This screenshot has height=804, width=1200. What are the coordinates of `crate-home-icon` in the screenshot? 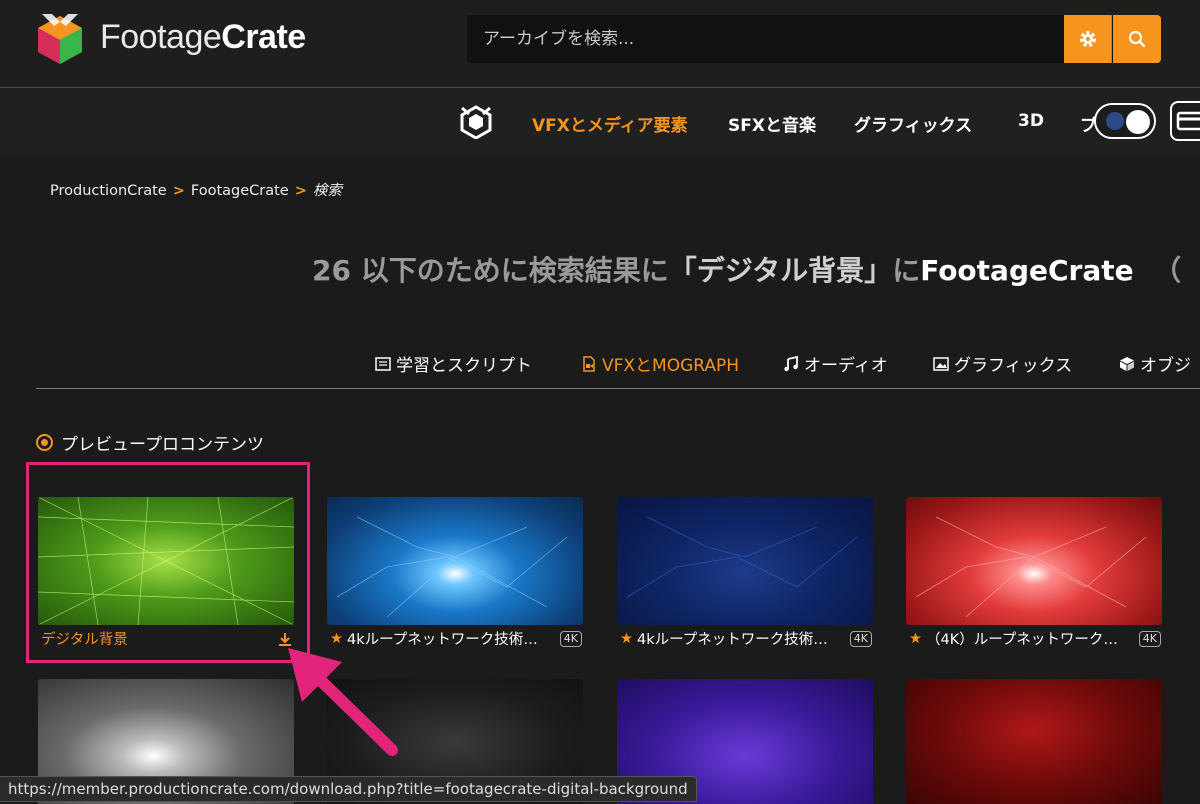 It's located at (476, 122).